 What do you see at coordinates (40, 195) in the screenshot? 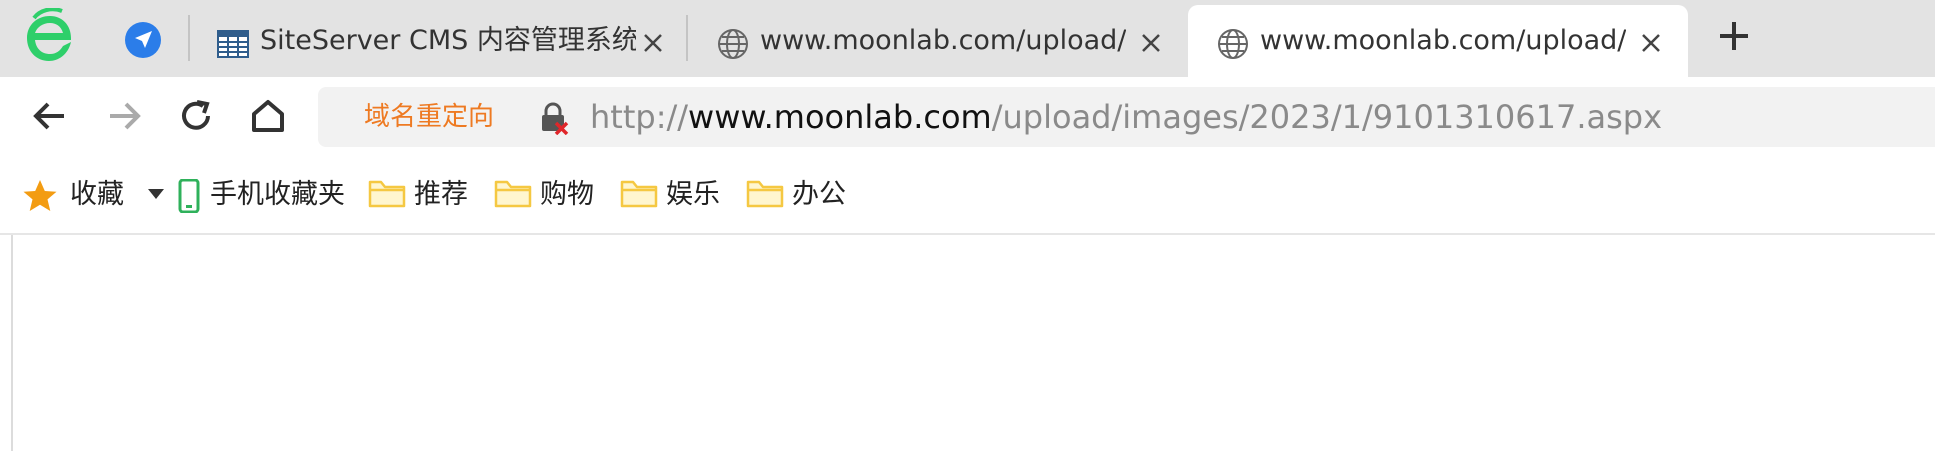
I see `star-icon` at bounding box center [40, 195].